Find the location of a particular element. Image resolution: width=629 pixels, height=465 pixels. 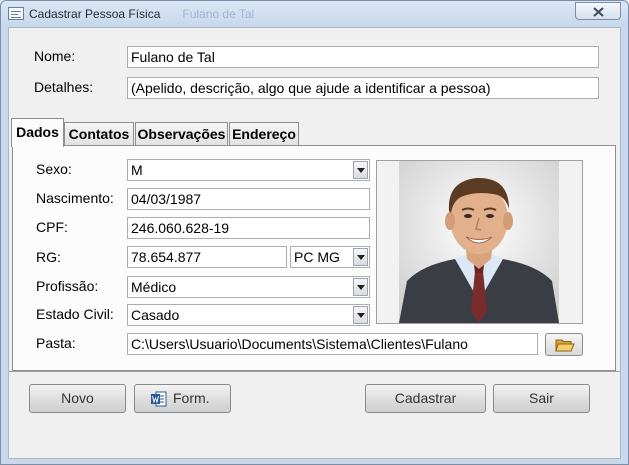

detalhes-label: Detalhes: is located at coordinates (64, 87).